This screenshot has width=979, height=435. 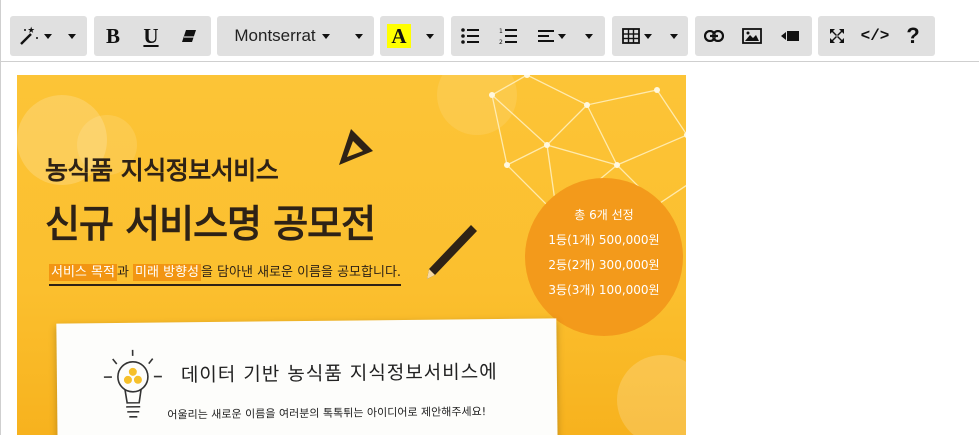 What do you see at coordinates (113, 36) in the screenshot?
I see `bold-button: B` at bounding box center [113, 36].